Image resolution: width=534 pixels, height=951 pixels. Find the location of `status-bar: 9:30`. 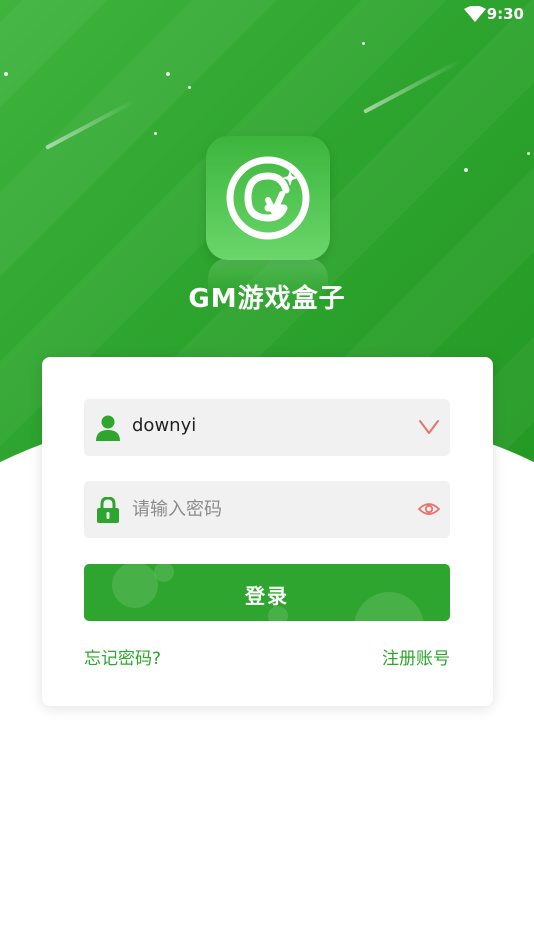

status-bar: 9:30 is located at coordinates (267, 15).